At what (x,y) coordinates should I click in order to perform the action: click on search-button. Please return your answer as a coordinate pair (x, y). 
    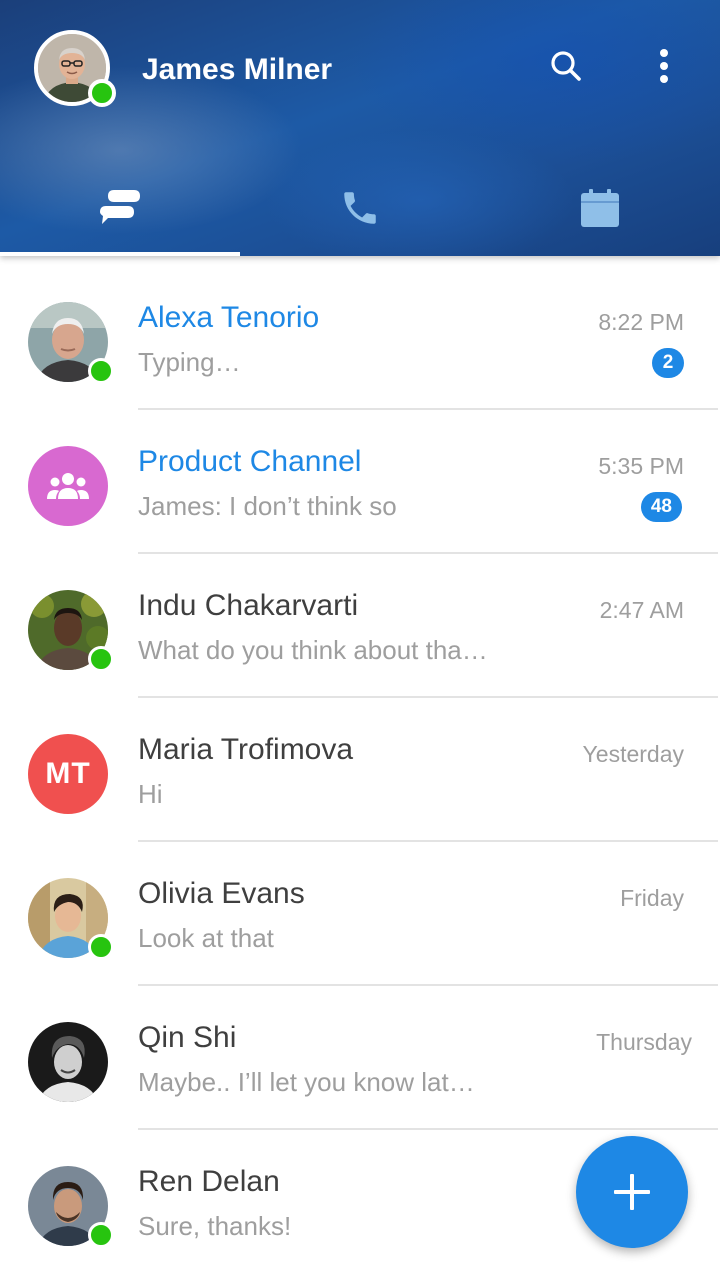
    Looking at the image, I should click on (566, 66).